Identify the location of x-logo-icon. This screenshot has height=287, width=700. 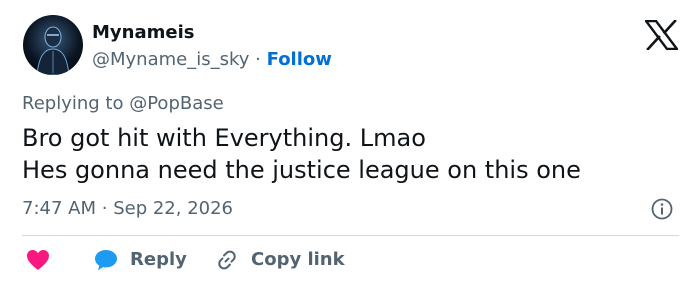
(661, 35).